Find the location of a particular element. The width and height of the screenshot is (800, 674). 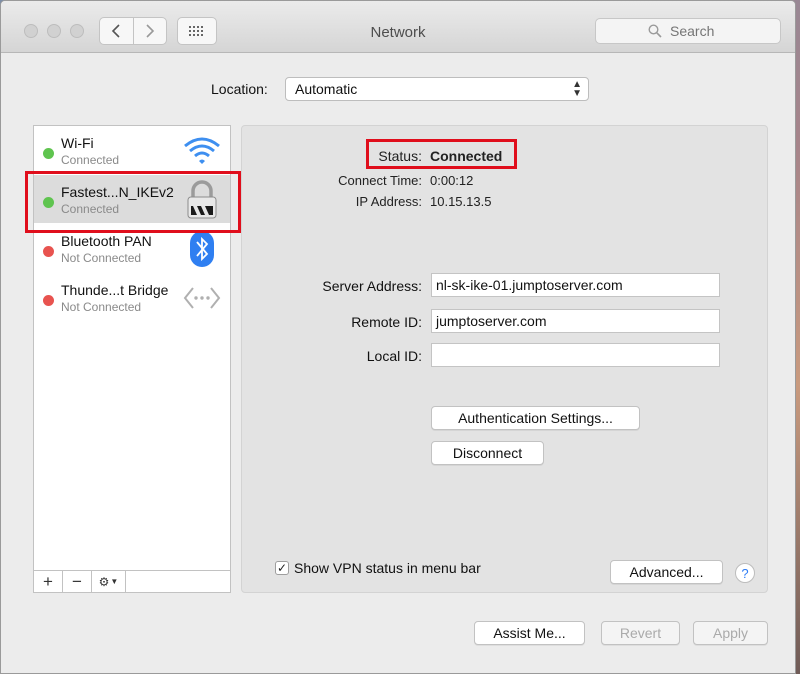

service-actions-button: ⚙ ▼ is located at coordinates (109, 581).